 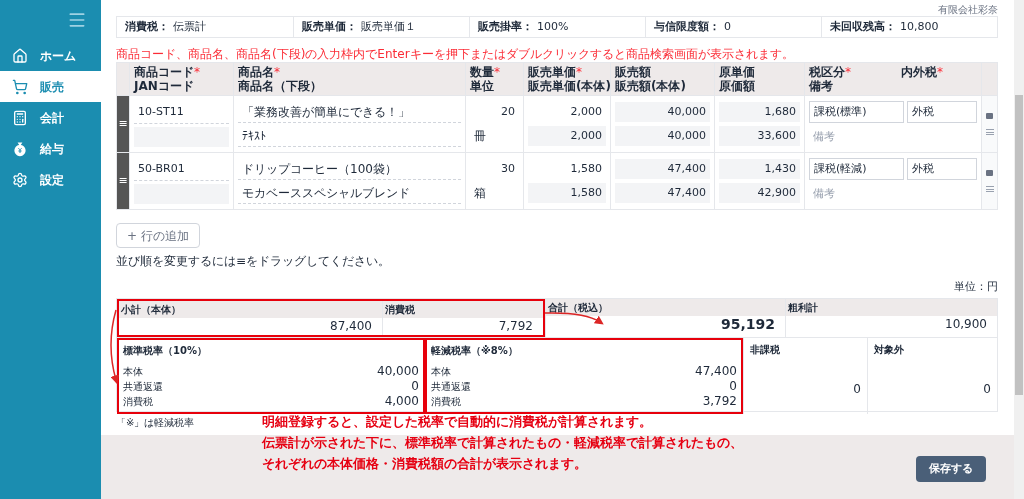 What do you see at coordinates (567, 136) in the screenshot?
I see `net-unit-price-field: 2,000` at bounding box center [567, 136].